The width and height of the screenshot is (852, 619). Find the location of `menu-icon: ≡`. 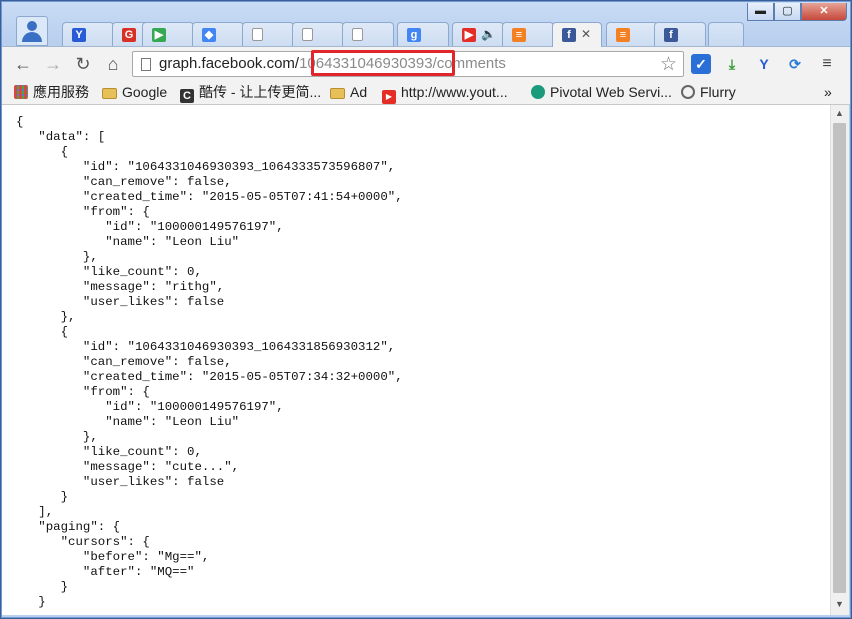

menu-icon: ≡ is located at coordinates (827, 64).